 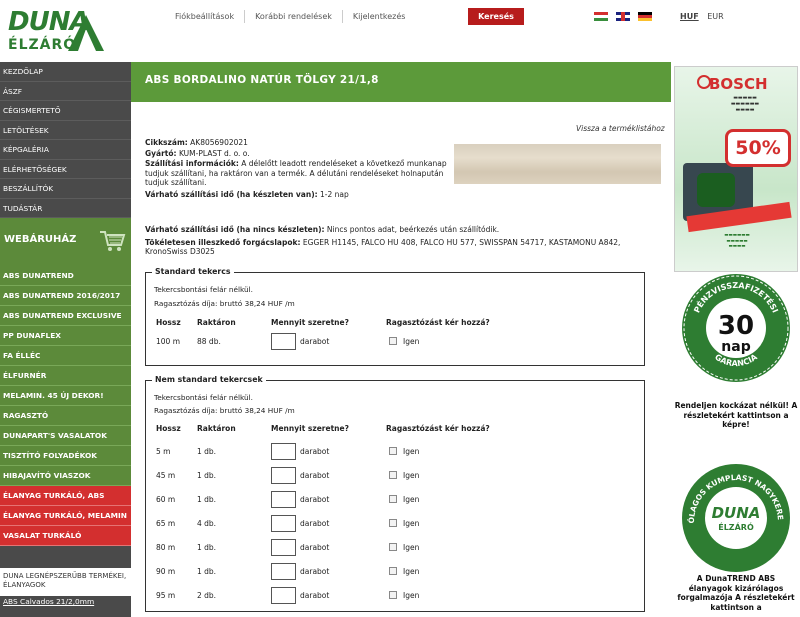 What do you see at coordinates (65, 456) in the screenshot?
I see `shop-item-tisztito: TISZTÍTÓ FOLYADÉKOK` at bounding box center [65, 456].